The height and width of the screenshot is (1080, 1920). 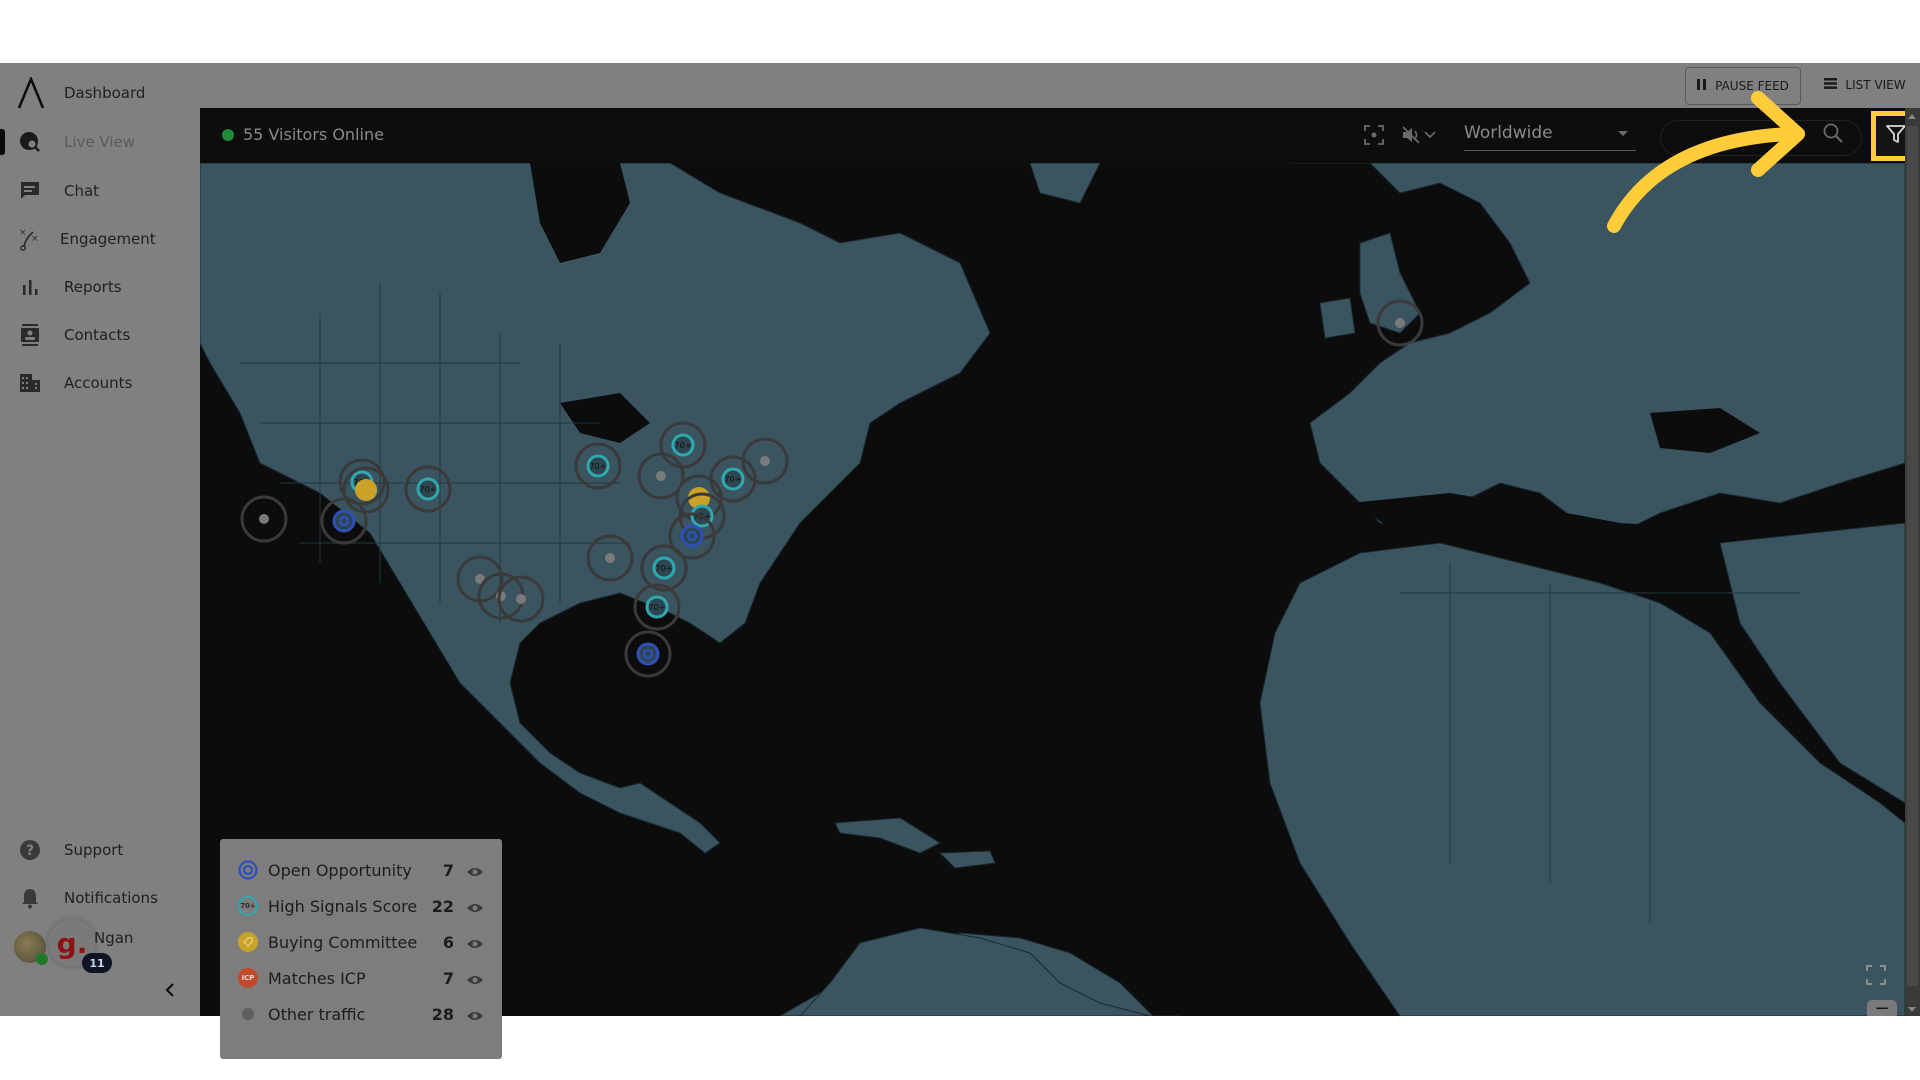 I want to click on pause-feed-button: PAUSE FEED, so click(x=1743, y=86).